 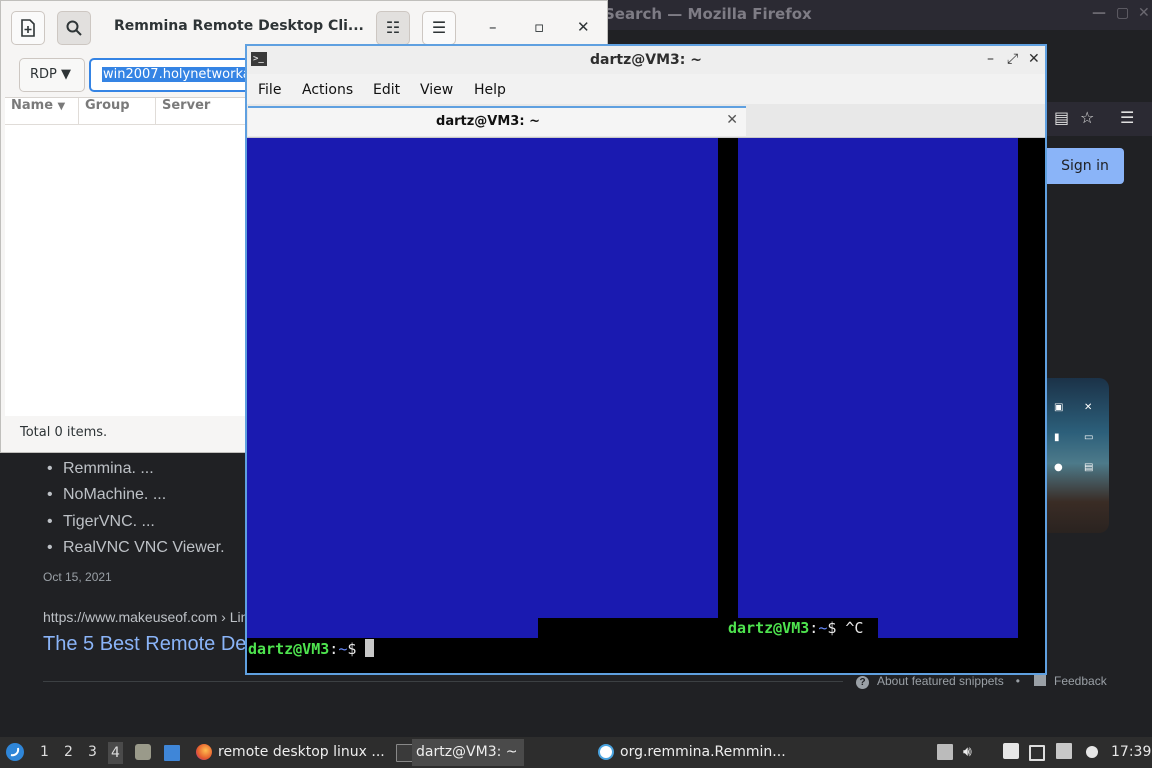 What do you see at coordinates (289, 649) in the screenshot?
I see `prompt-user: dartz@VM3` at bounding box center [289, 649].